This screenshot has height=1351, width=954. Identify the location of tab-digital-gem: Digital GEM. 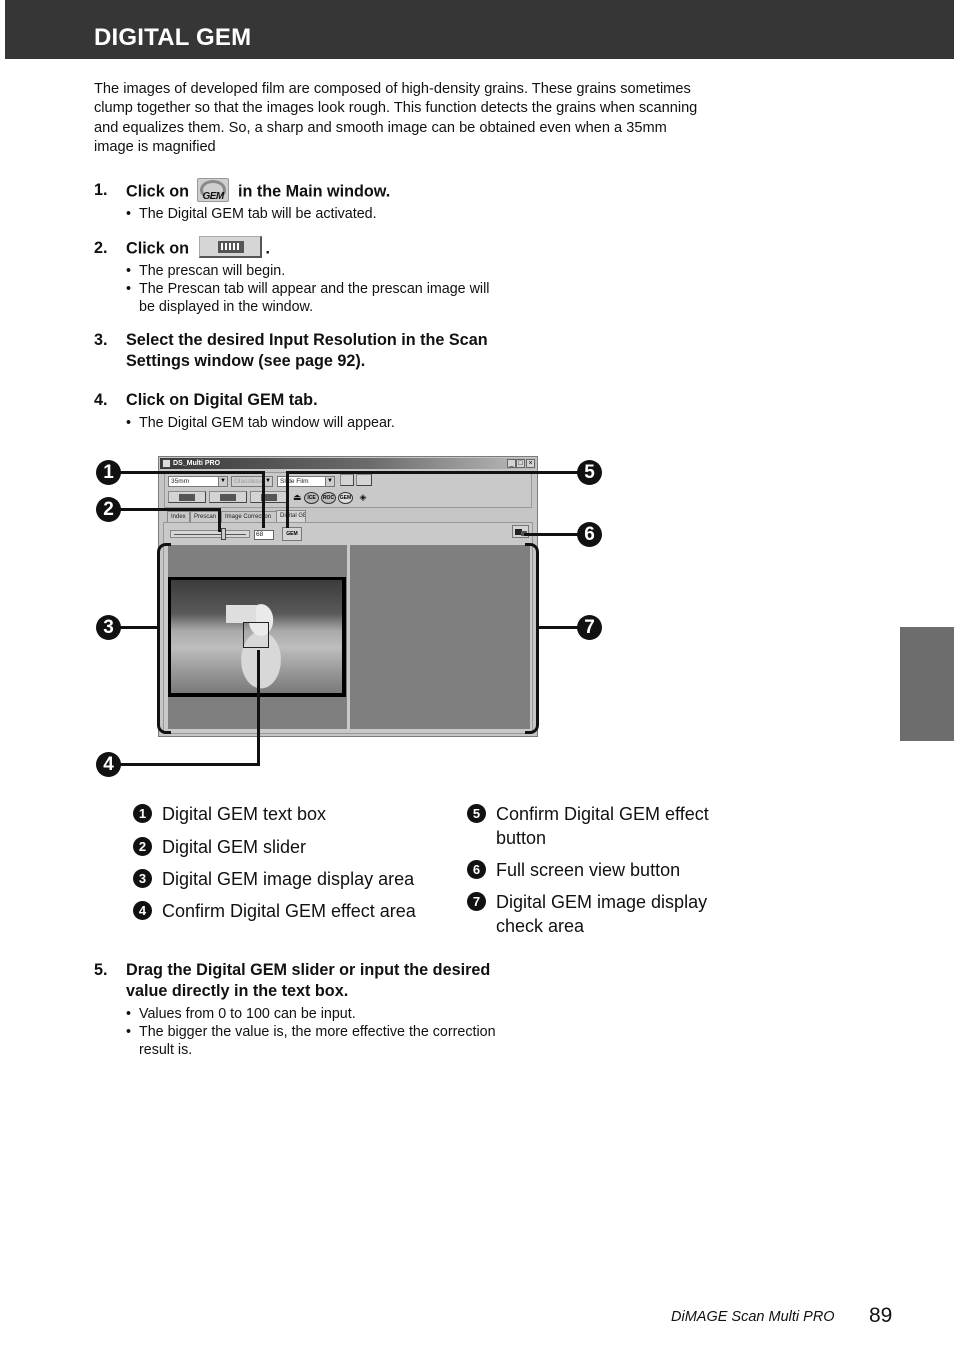
(291, 516).